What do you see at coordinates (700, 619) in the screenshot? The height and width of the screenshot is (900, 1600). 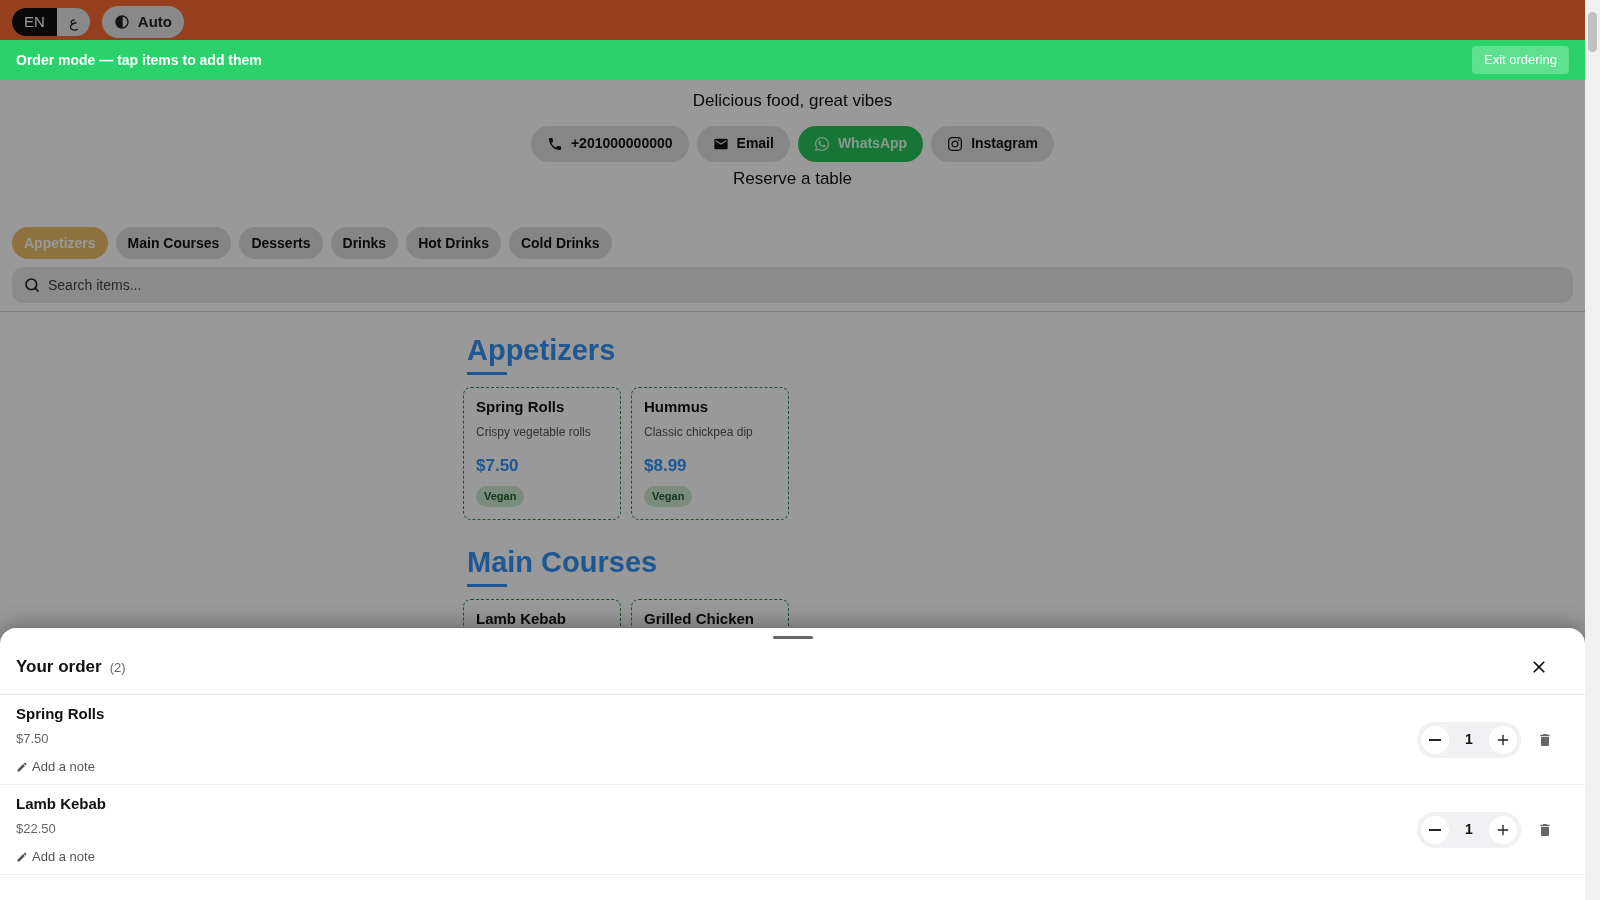 I see `item-name: Grilled Chicken` at bounding box center [700, 619].